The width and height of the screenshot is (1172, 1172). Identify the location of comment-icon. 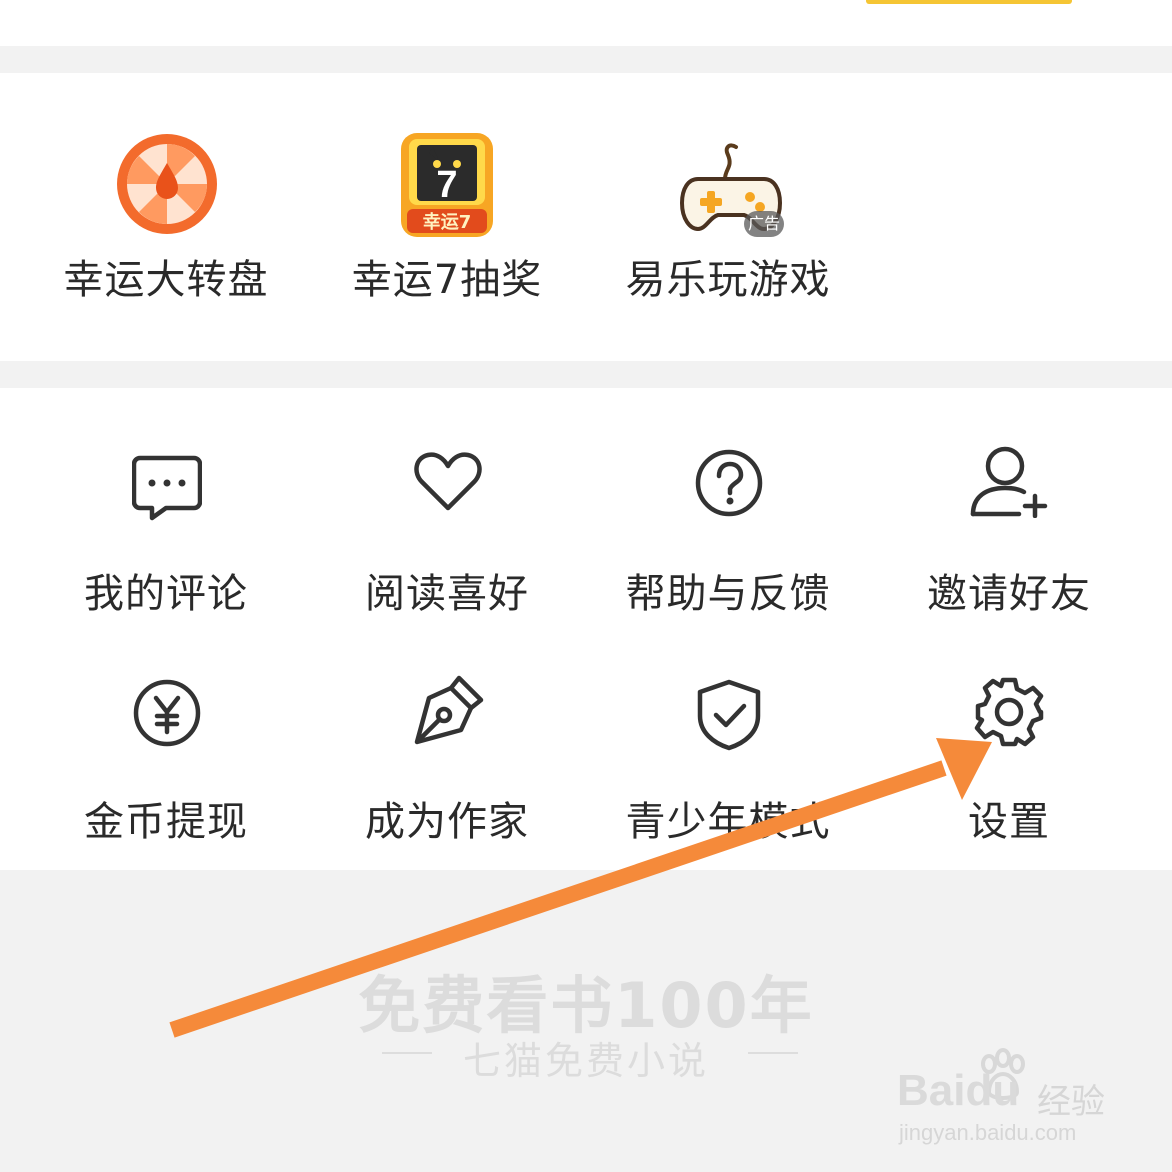
(167, 487).